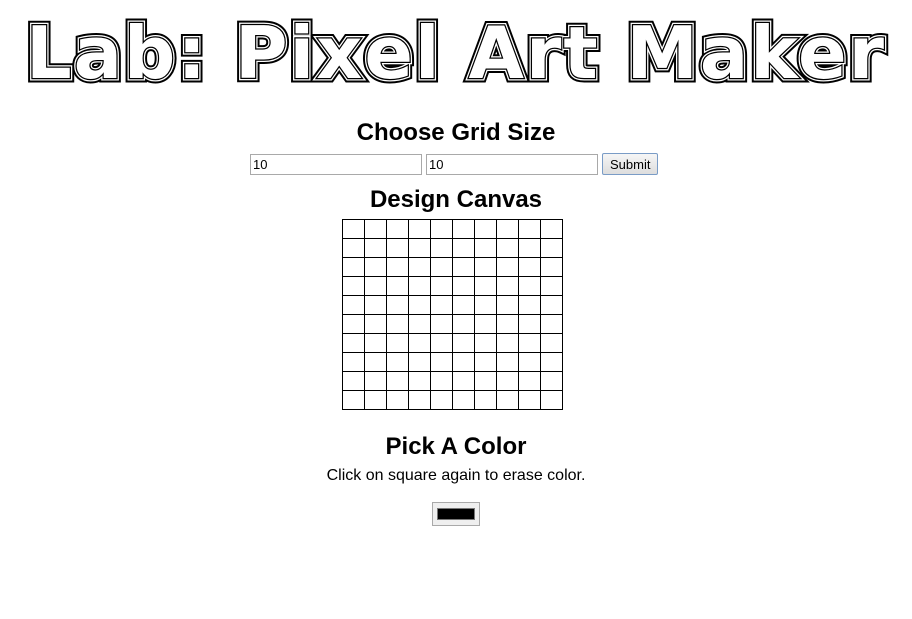 The height and width of the screenshot is (619, 912). I want to click on grid-width-input, so click(512, 164).